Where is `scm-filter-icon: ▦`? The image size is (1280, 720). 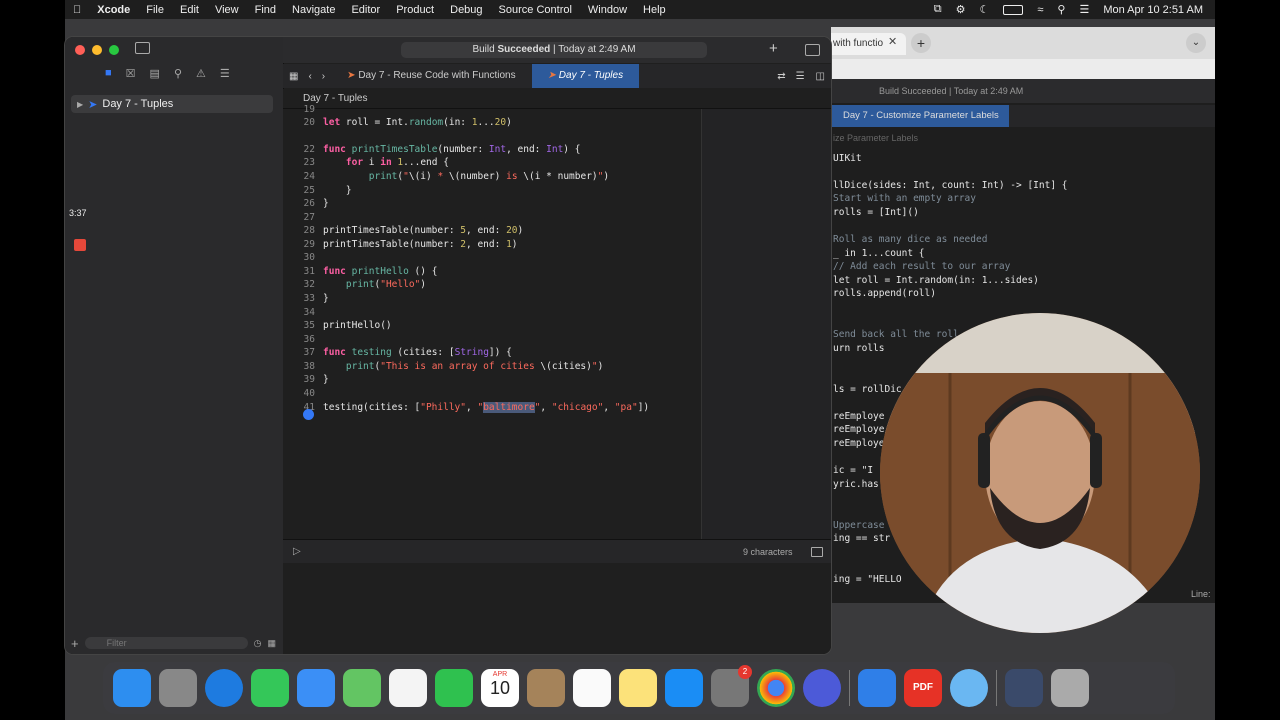 scm-filter-icon: ▦ is located at coordinates (271, 643).